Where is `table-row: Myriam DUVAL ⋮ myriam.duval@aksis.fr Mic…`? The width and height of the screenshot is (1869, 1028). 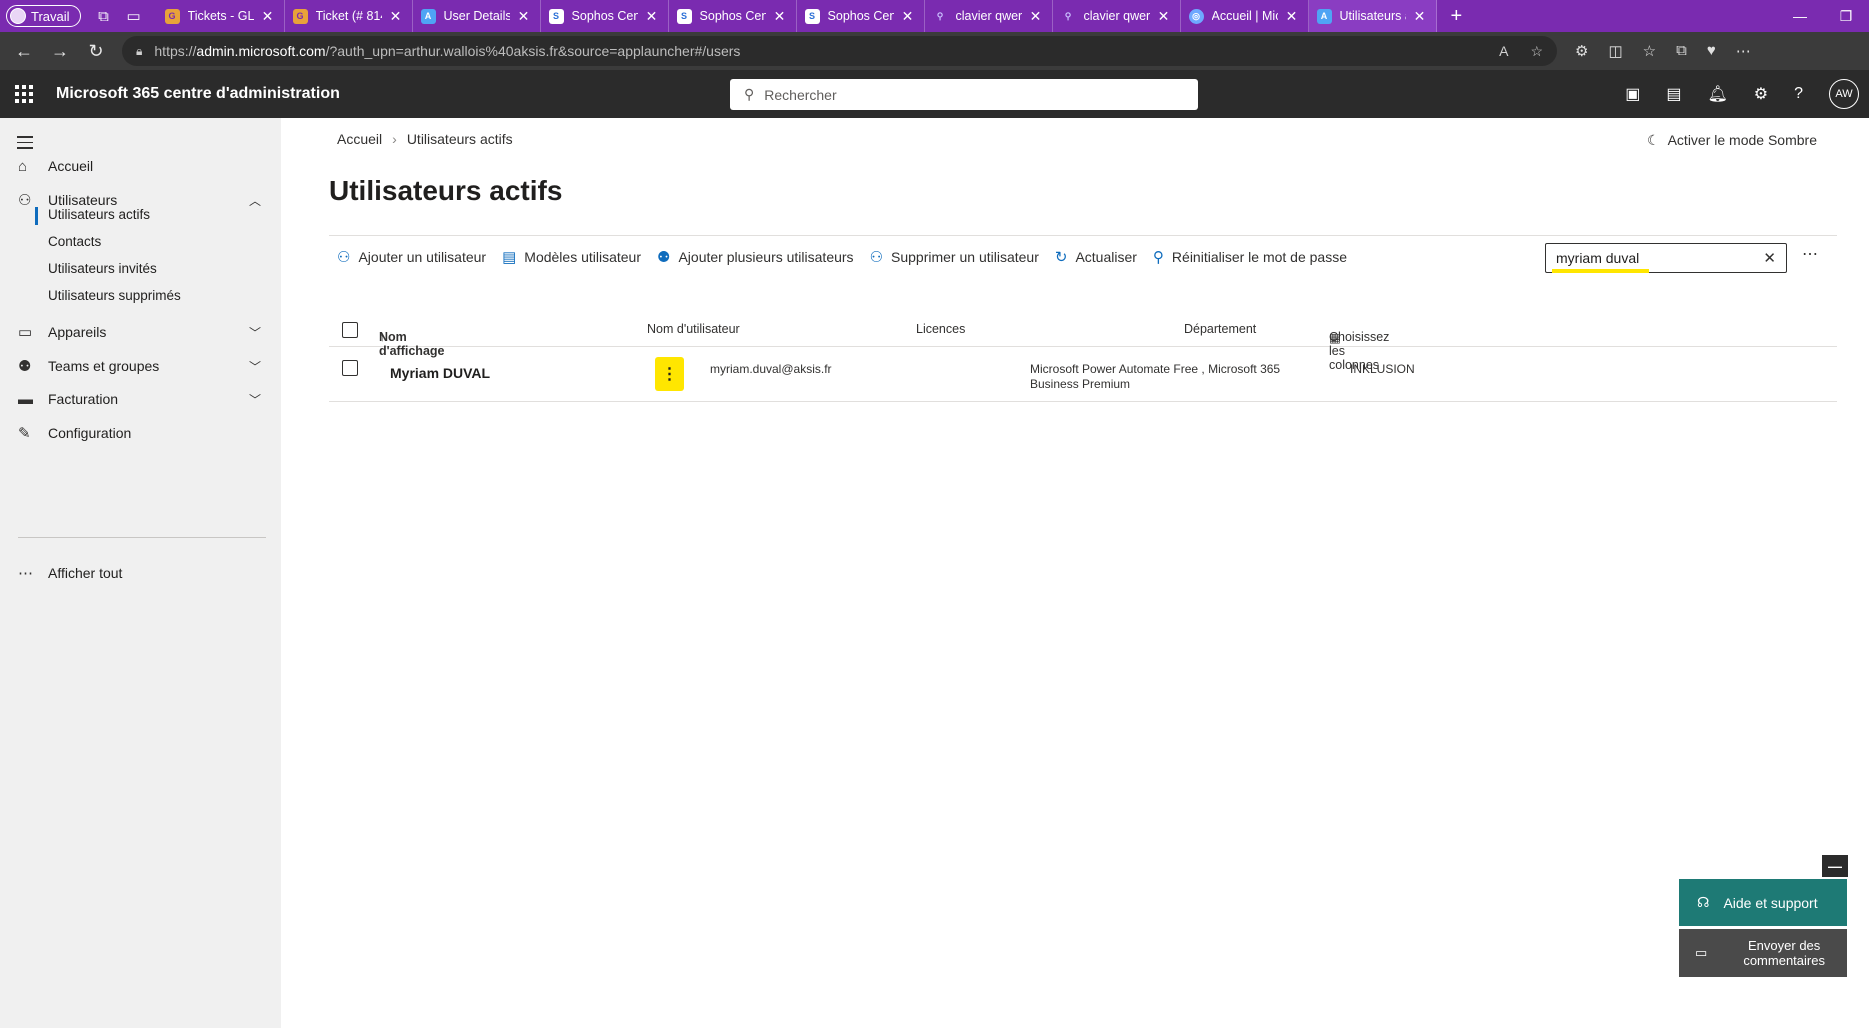 table-row: Myriam DUVAL ⋮ myriam.duval@aksis.fr Mic… is located at coordinates (1083, 375).